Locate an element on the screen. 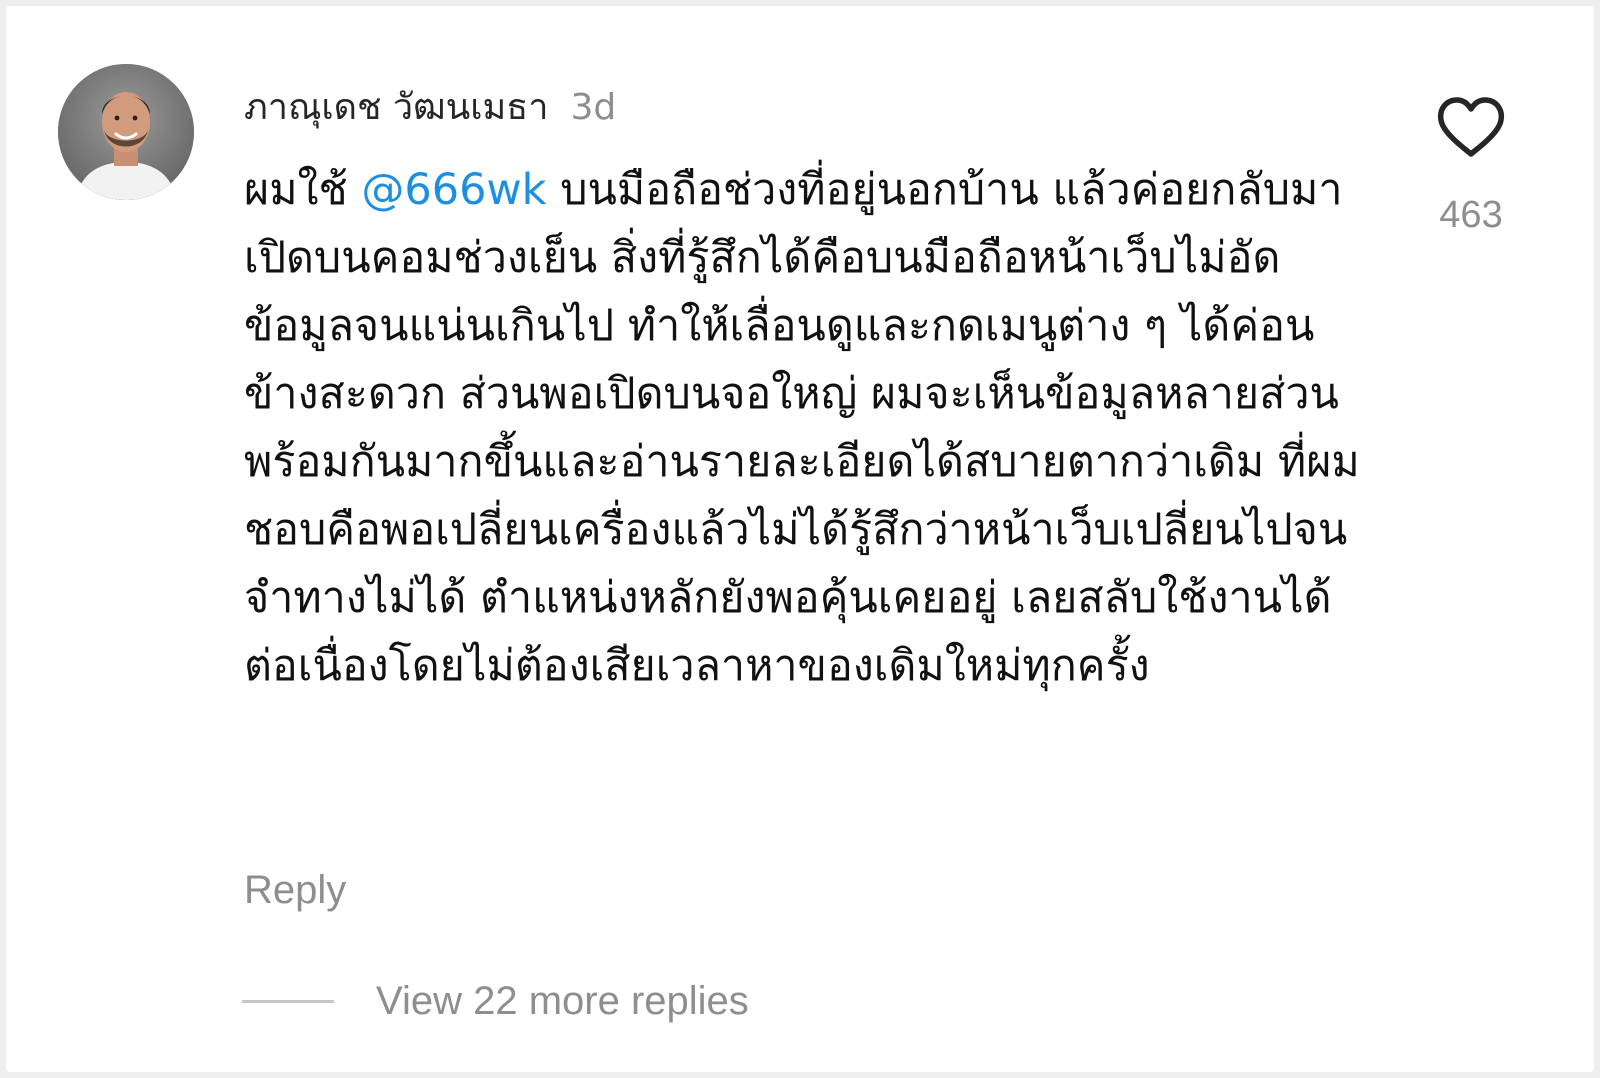  replies-divider-line is located at coordinates (288, 1001).